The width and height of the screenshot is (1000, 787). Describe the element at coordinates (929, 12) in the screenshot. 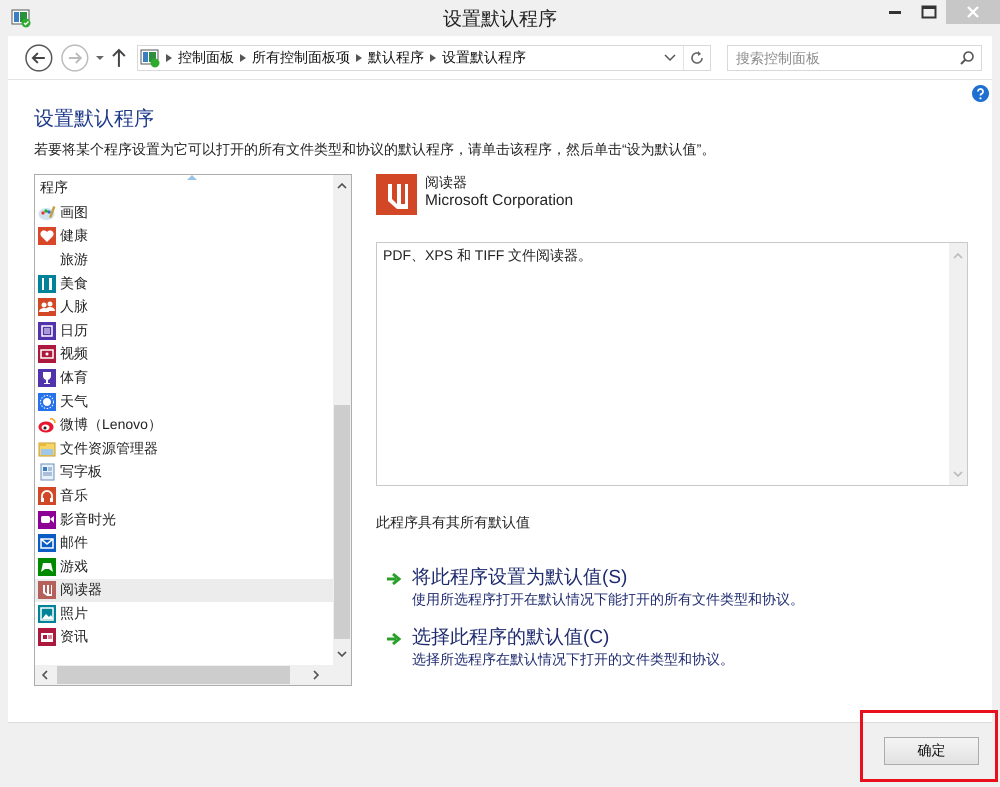

I see `maximize-icon` at that location.